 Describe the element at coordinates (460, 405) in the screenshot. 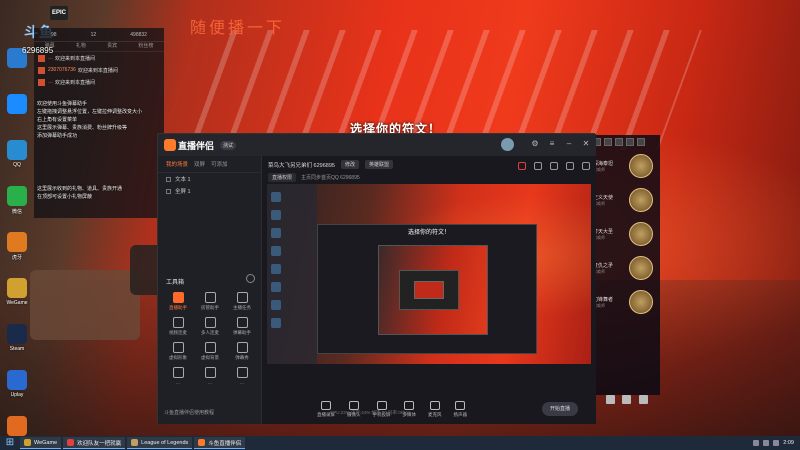

I see `source-icon` at that location.